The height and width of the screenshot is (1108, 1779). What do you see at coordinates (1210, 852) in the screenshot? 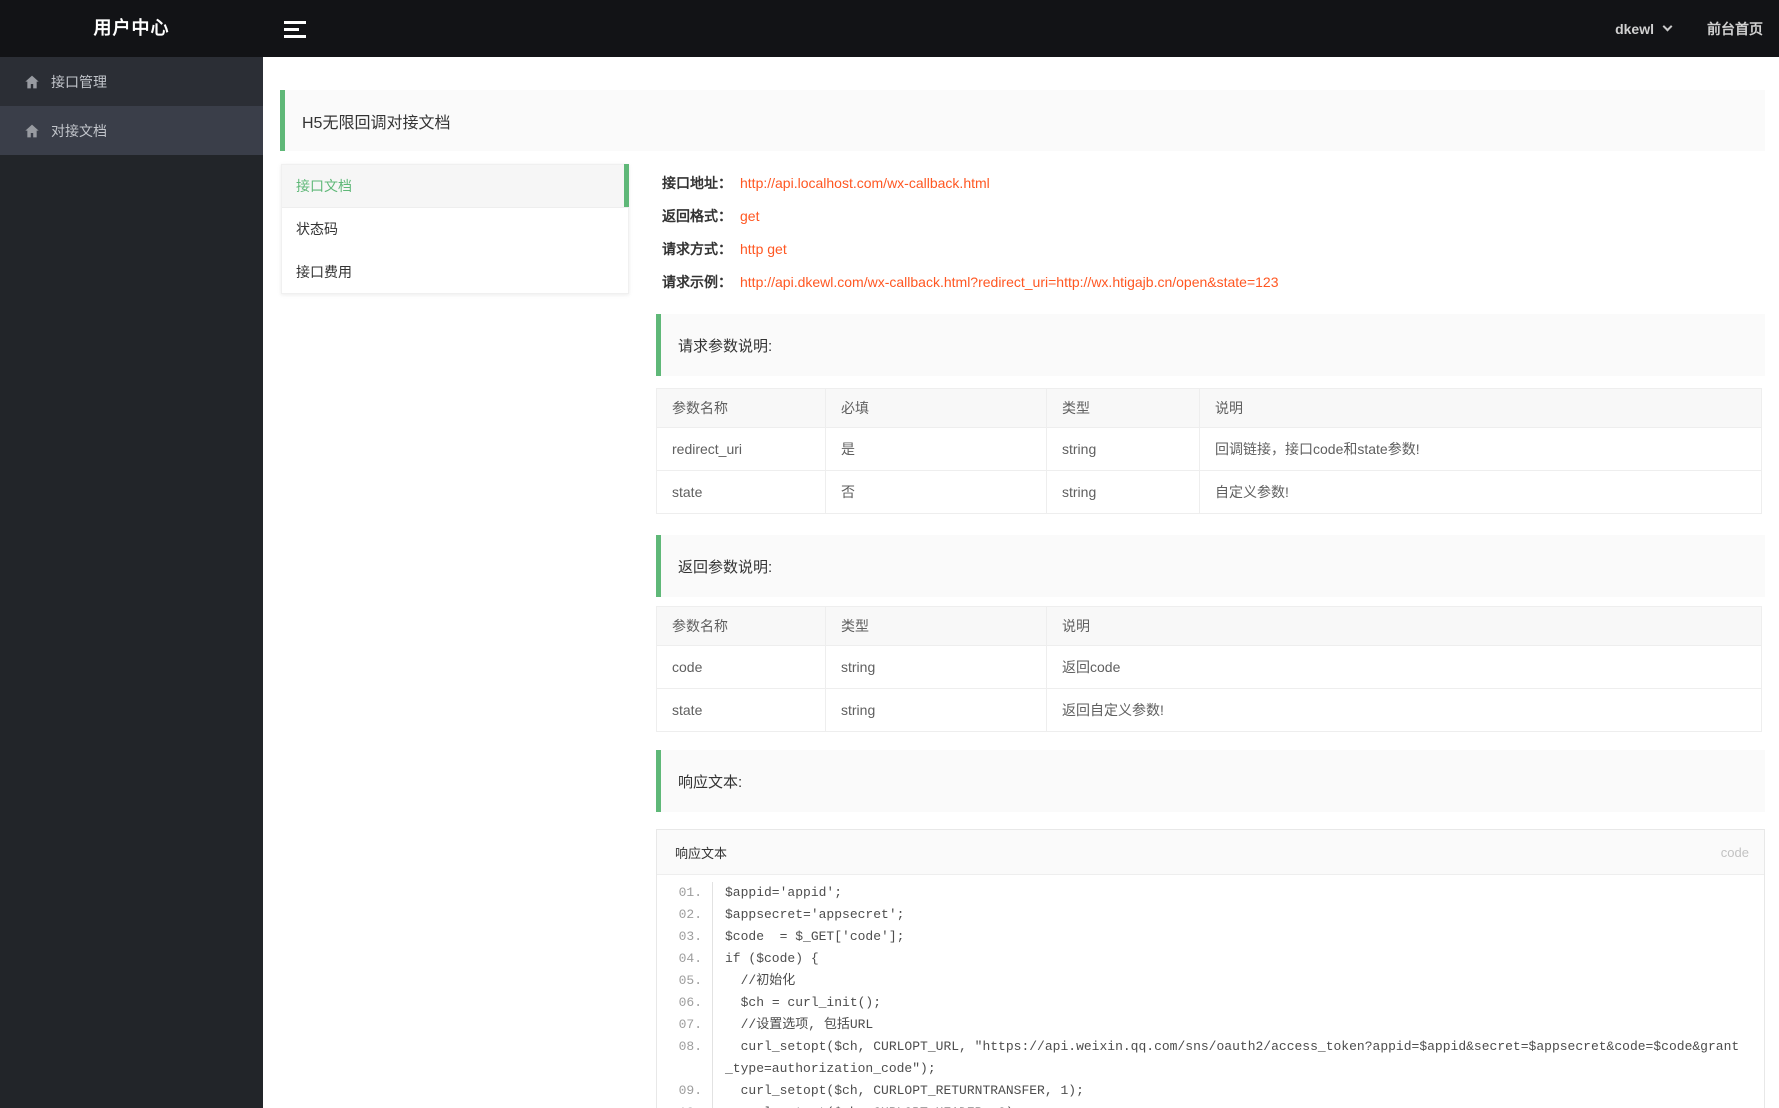
I see `code-block-header: 响应文本 code` at bounding box center [1210, 852].